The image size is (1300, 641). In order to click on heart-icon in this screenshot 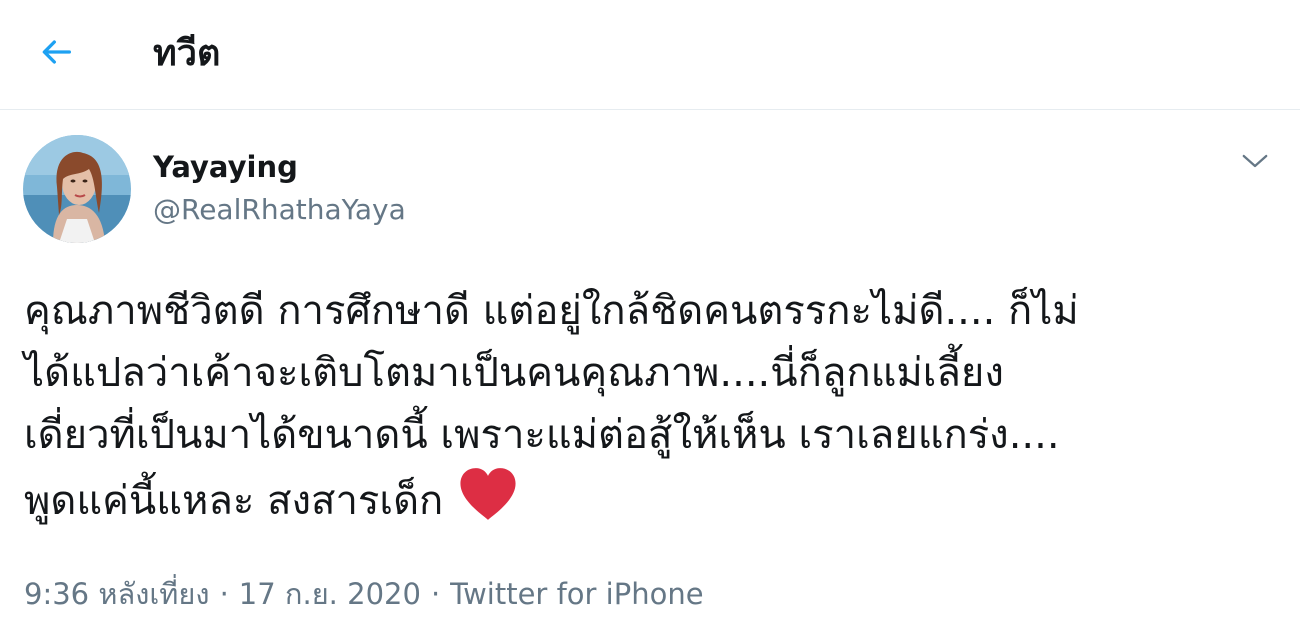, I will do `click(488, 494)`.